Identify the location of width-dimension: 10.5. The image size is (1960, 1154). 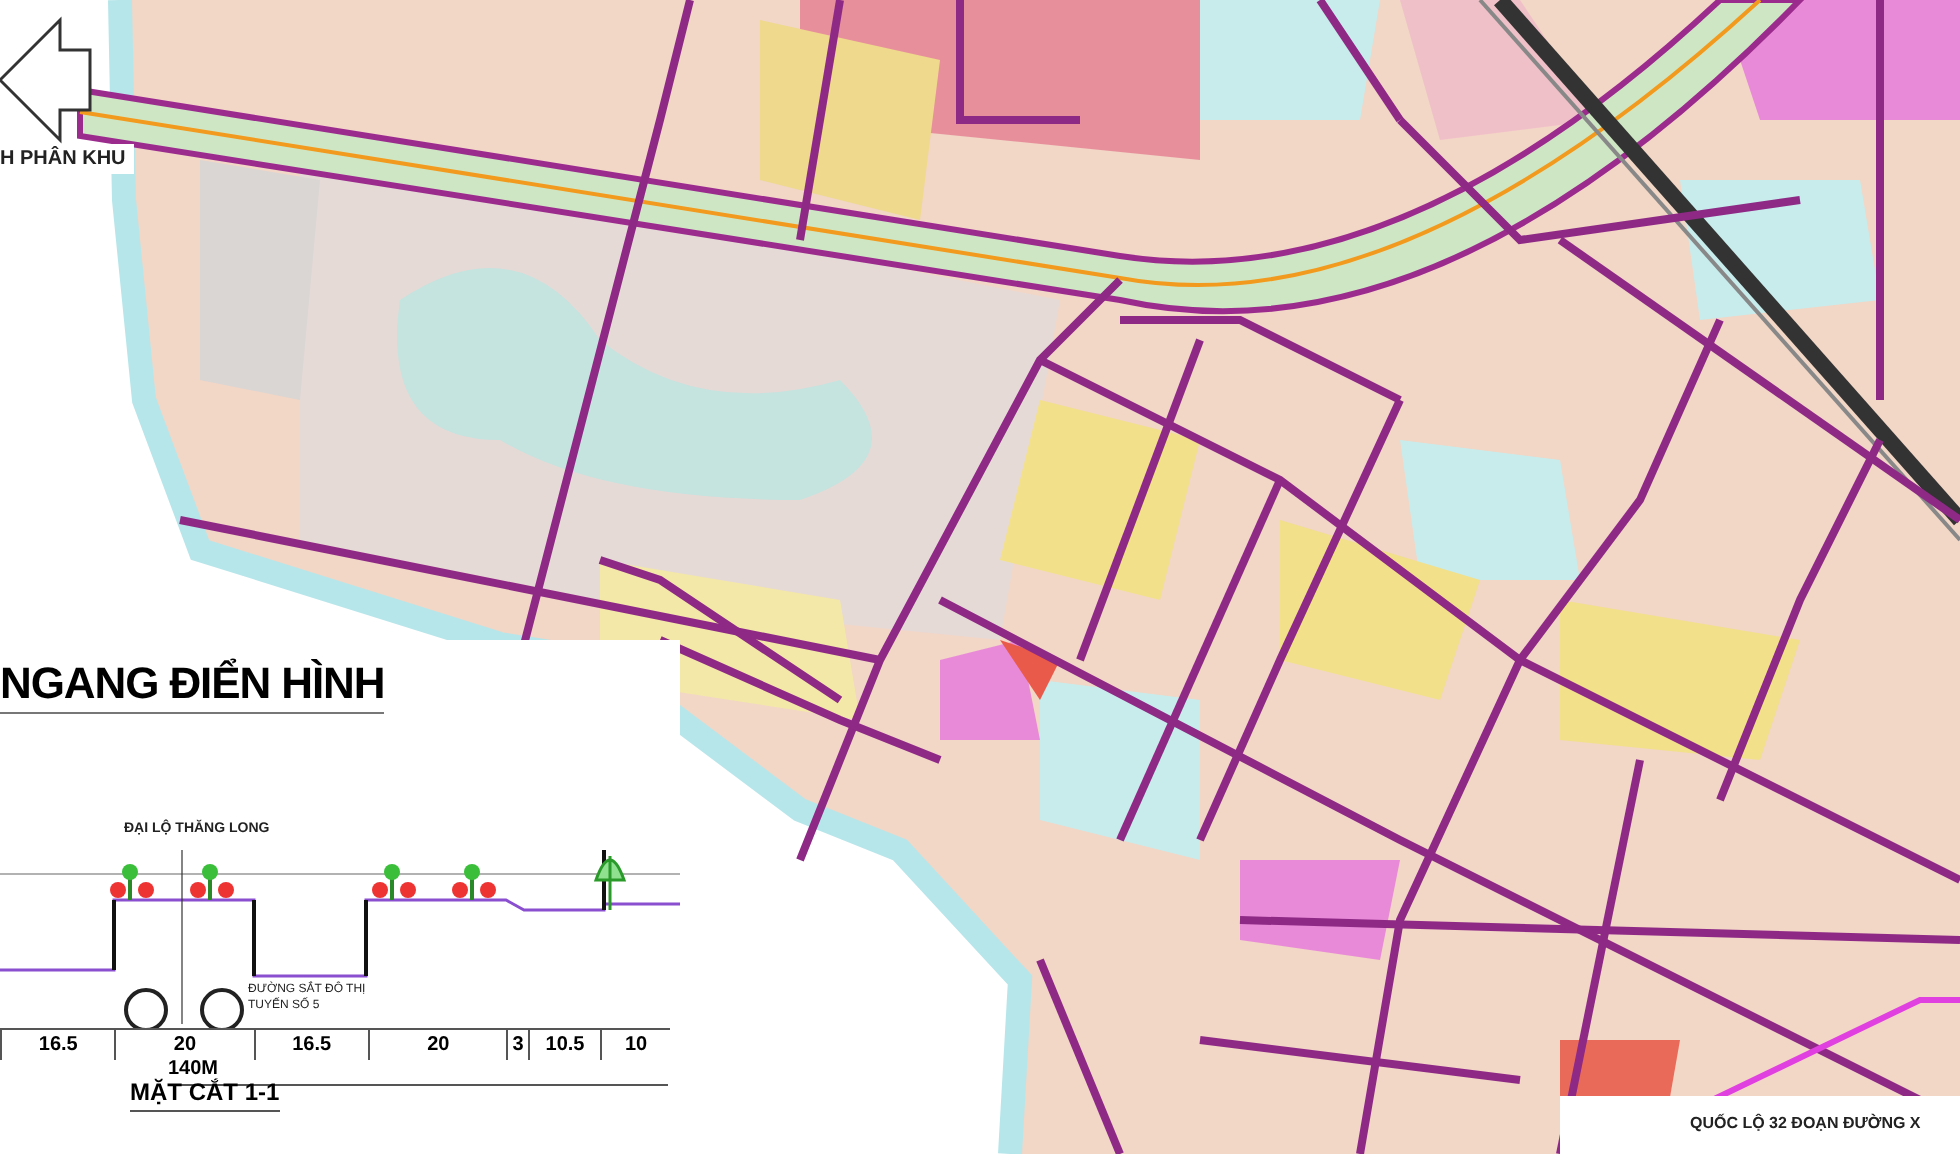
(564, 1045).